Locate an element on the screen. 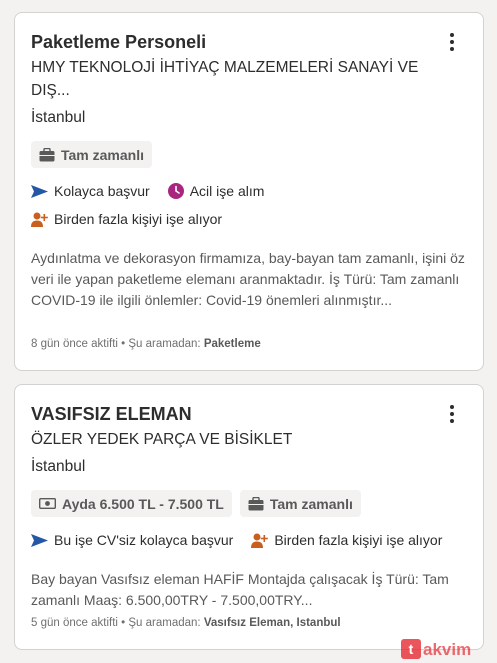  easy-apply-feature: Bu işe CV'siz kolayca başvur is located at coordinates (132, 540).